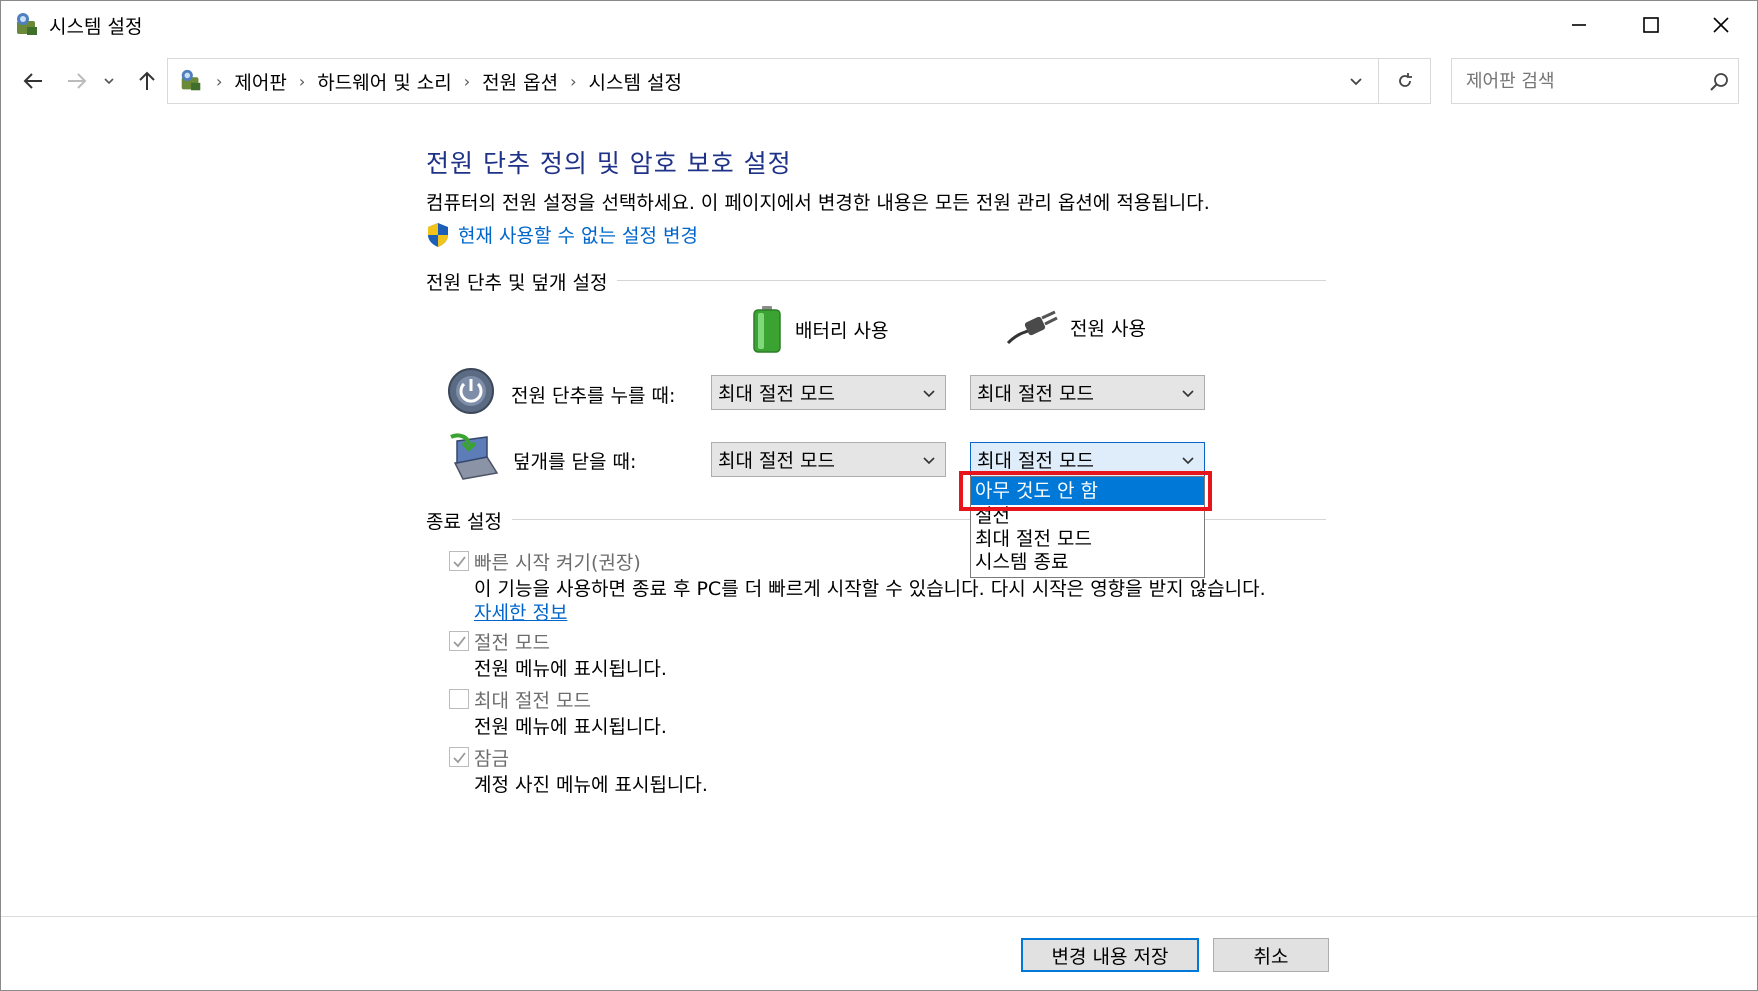 The height and width of the screenshot is (991, 1758). I want to click on battery-column-header: 배터리 사용, so click(819, 329).